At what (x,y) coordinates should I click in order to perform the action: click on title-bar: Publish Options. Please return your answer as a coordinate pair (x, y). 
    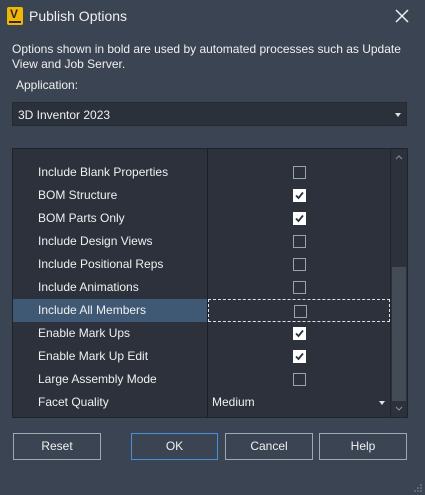
    Looking at the image, I should click on (212, 17).